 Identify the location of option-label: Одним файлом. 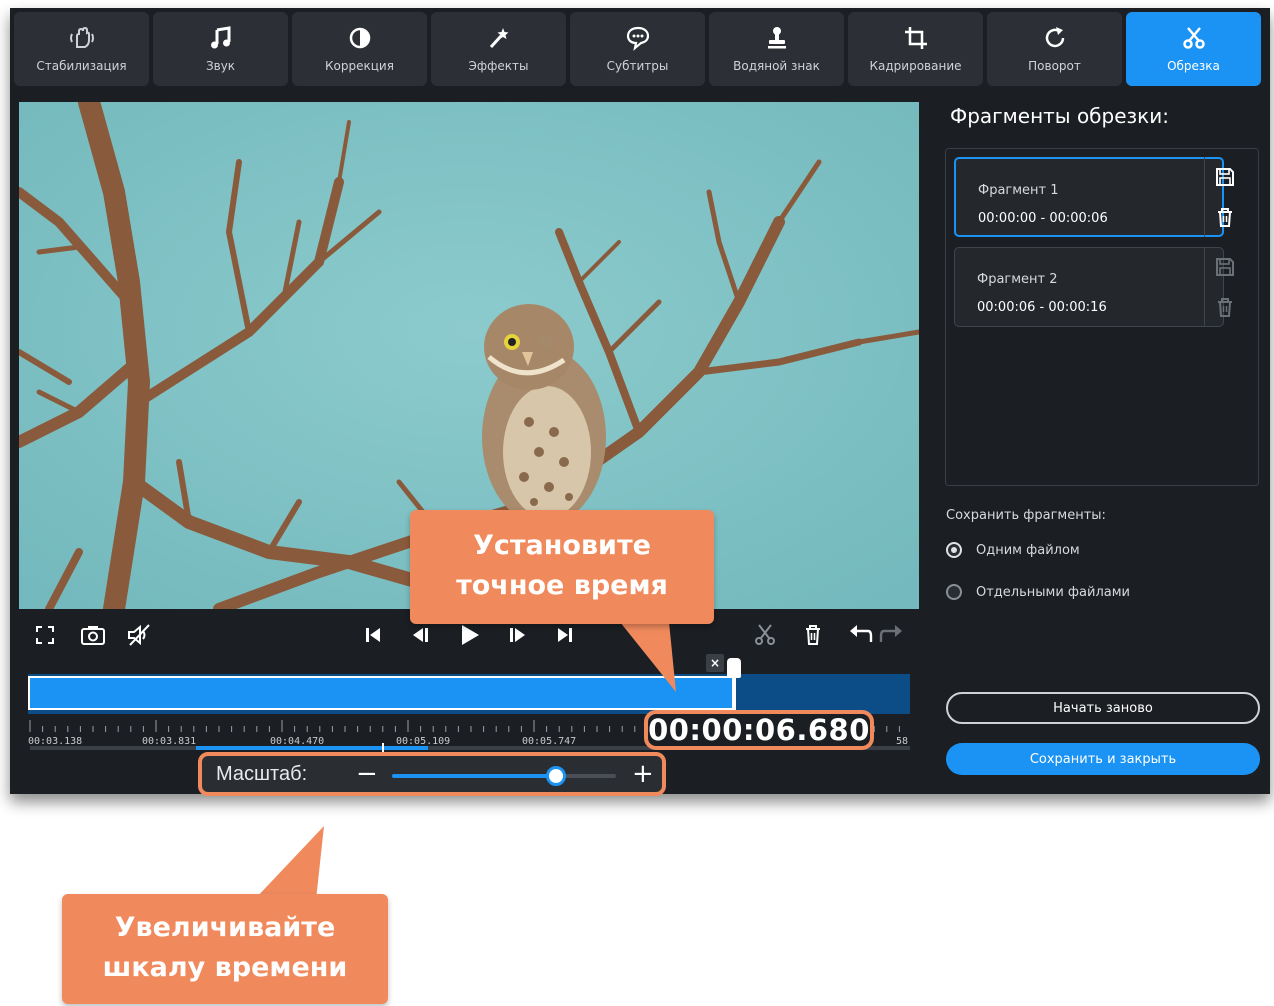
(1028, 550).